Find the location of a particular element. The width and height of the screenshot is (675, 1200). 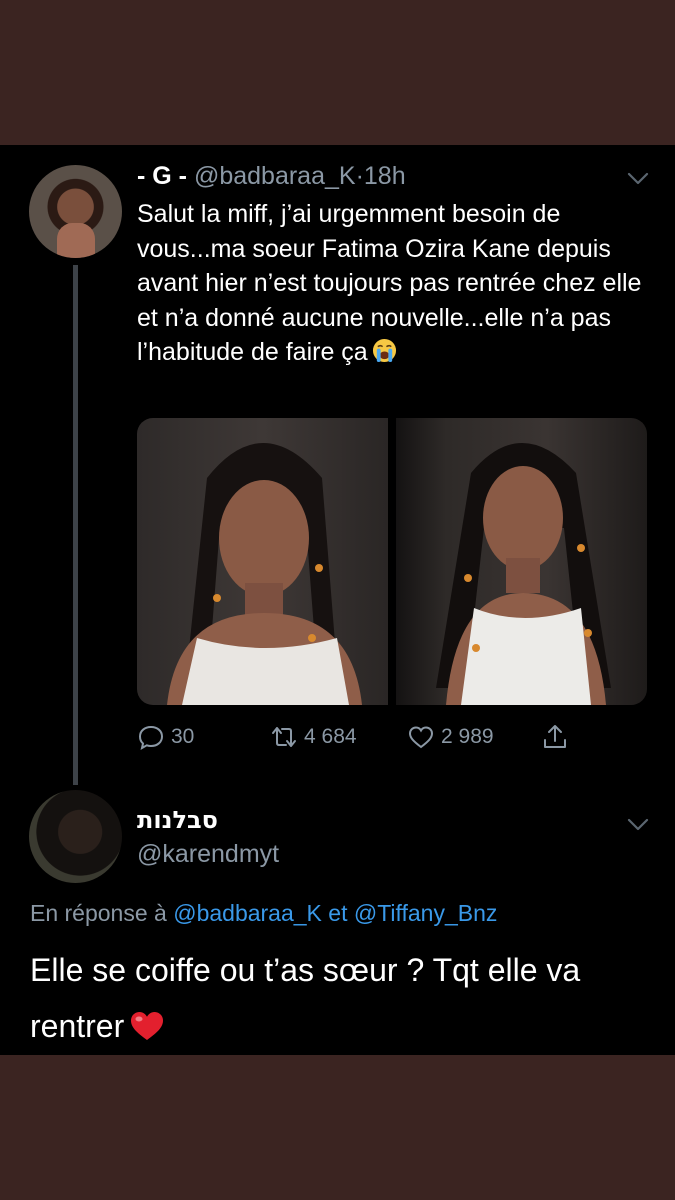

tweet-actions: 30 4 684 2 989 is located at coordinates (362, 737).